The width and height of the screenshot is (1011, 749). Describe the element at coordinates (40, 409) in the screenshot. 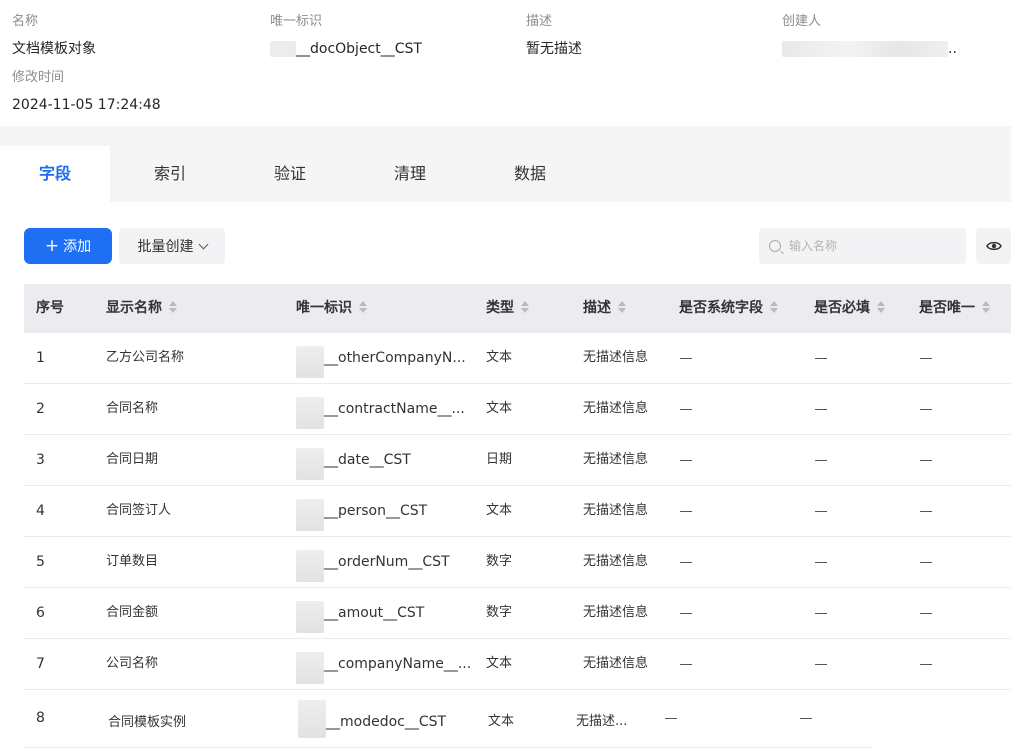

I see `cell-index: 2` at that location.